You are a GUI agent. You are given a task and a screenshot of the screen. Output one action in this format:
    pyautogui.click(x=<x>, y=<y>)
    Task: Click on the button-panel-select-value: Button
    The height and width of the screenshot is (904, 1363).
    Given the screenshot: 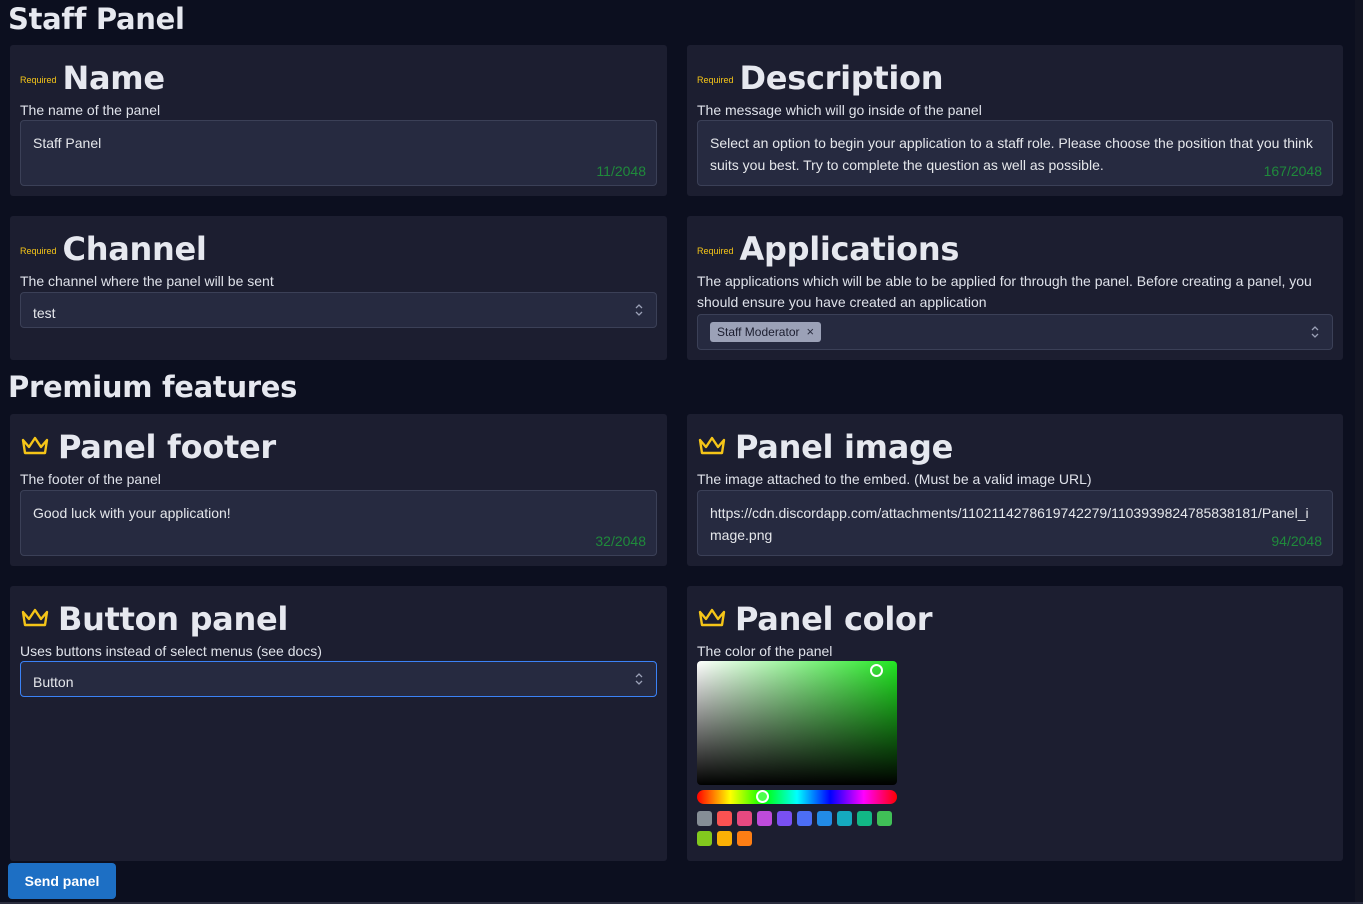 What is the action you would take?
    pyautogui.click(x=53, y=682)
    